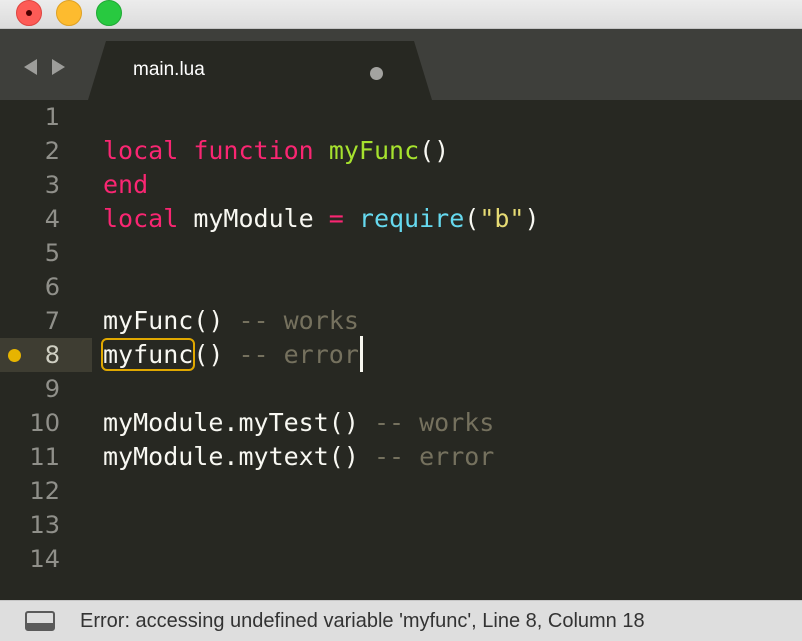 The width and height of the screenshot is (802, 641). I want to click on line-number: 13, so click(44, 525).